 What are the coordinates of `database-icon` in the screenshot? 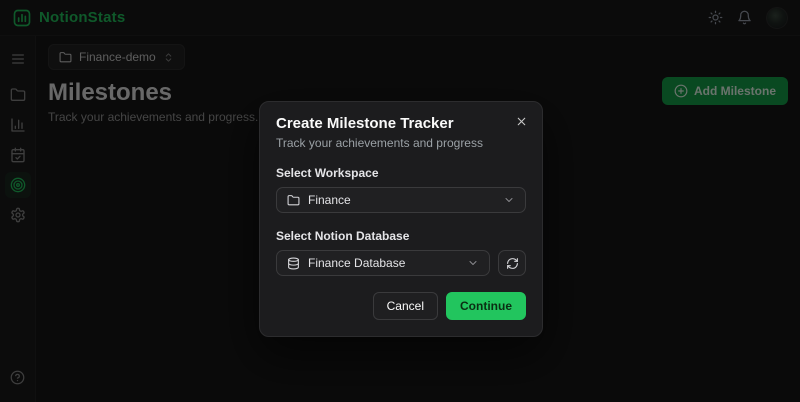 It's located at (293, 263).